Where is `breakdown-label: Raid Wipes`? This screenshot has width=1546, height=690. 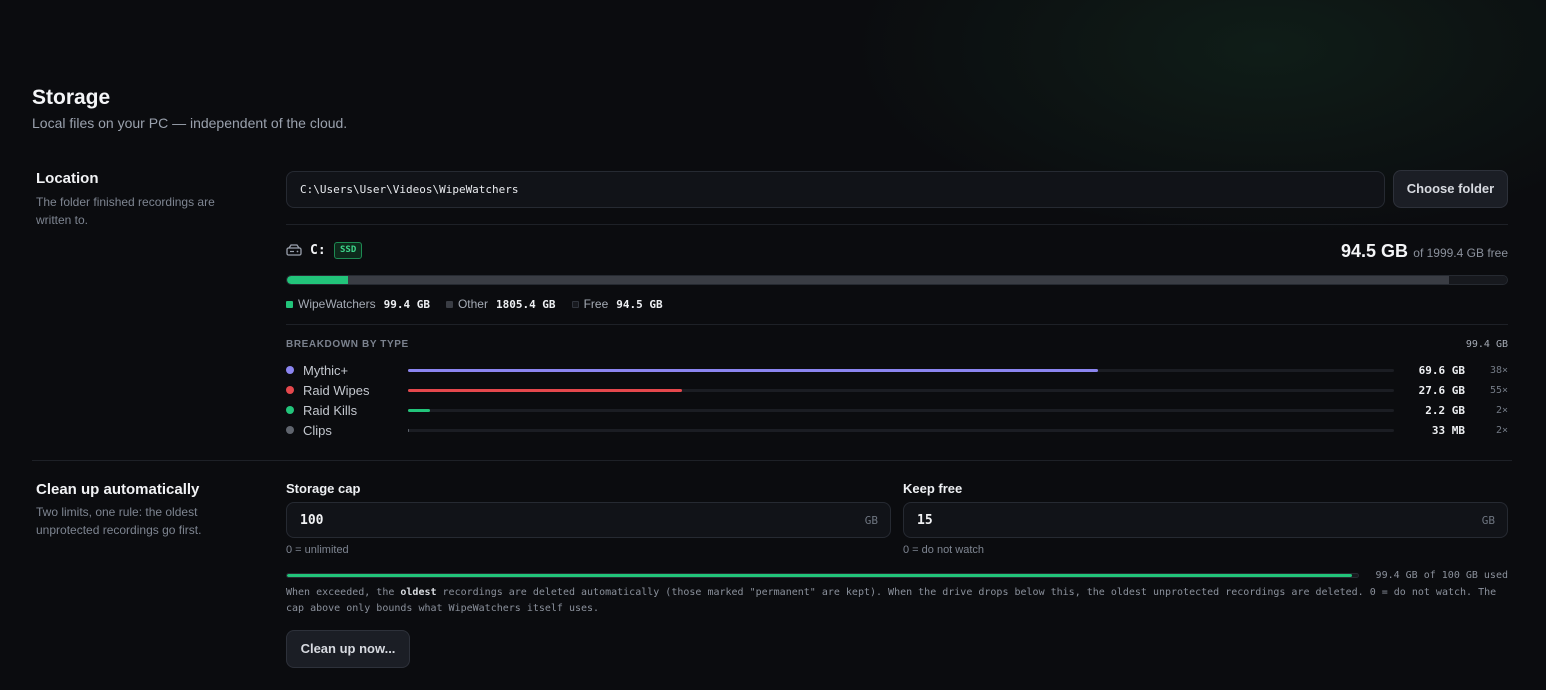
breakdown-label: Raid Wipes is located at coordinates (336, 390).